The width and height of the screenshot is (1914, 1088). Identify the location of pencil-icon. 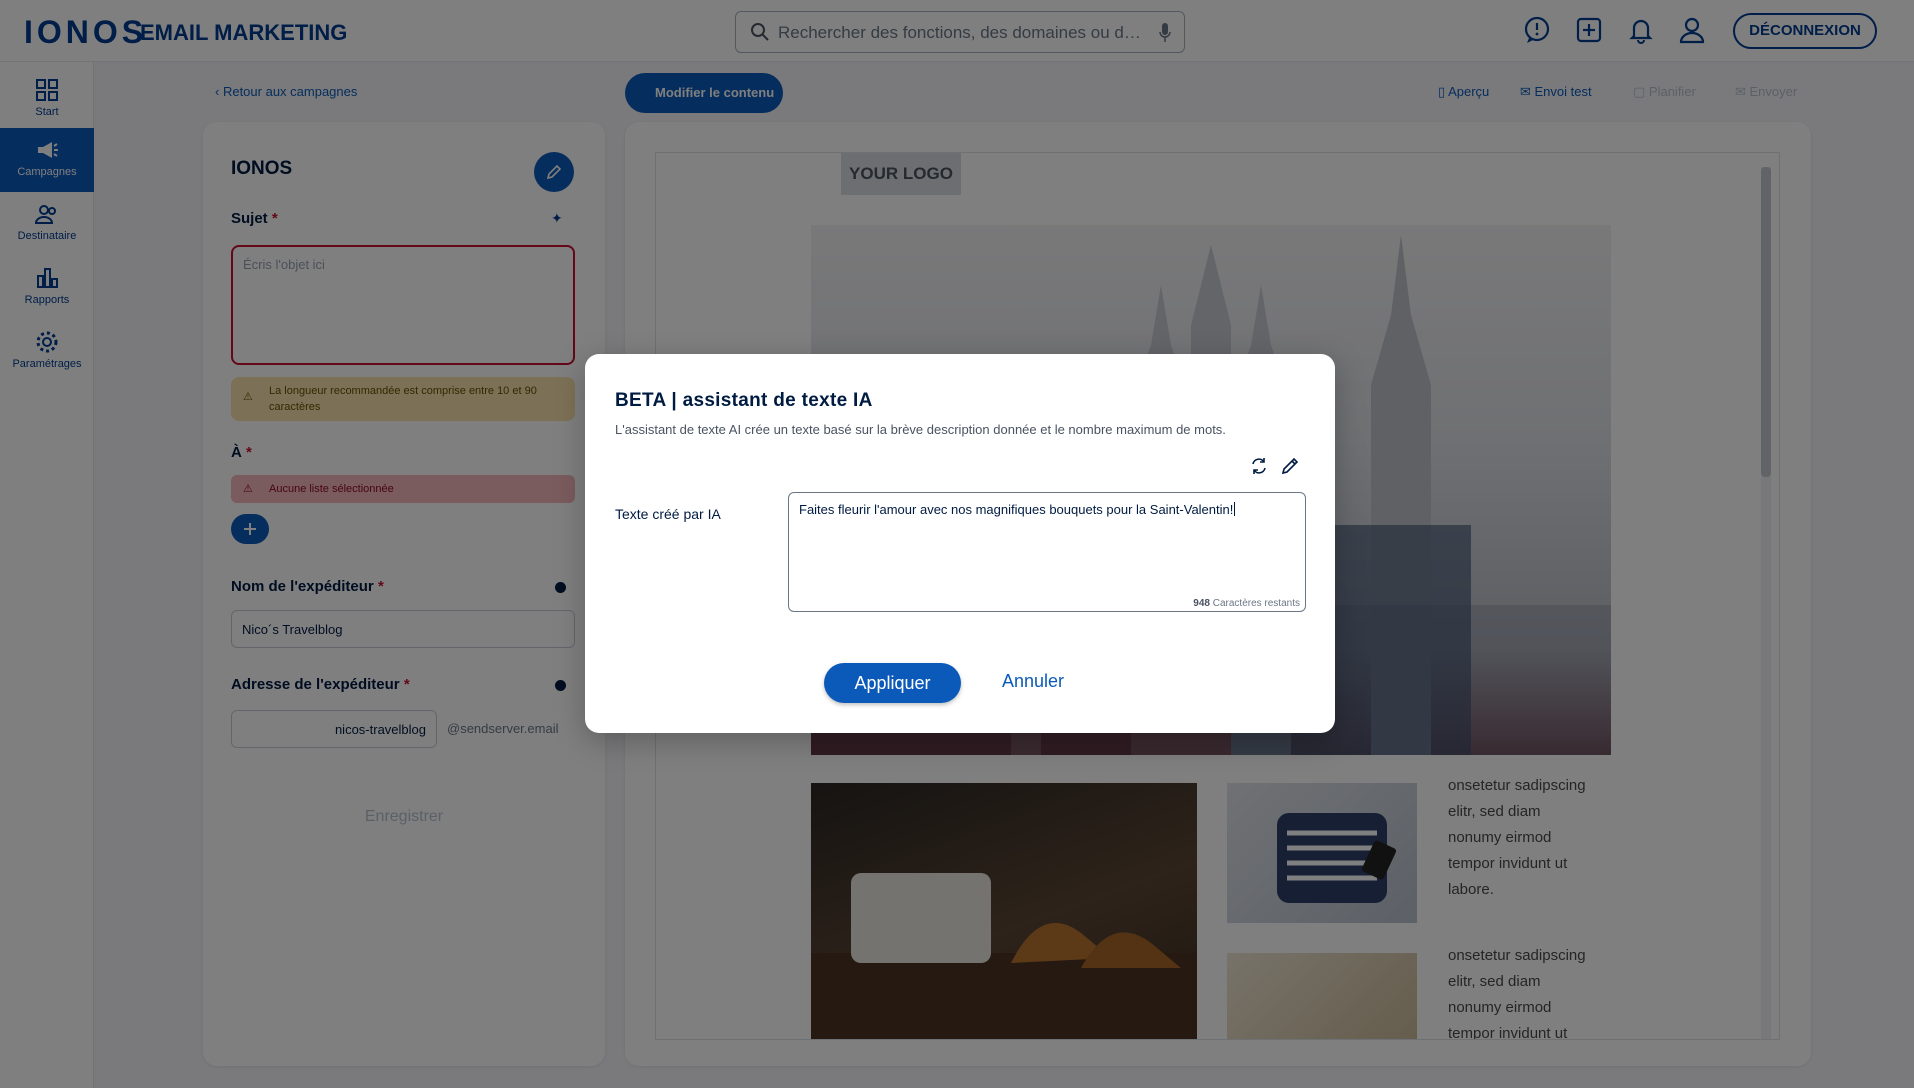
(1290, 466).